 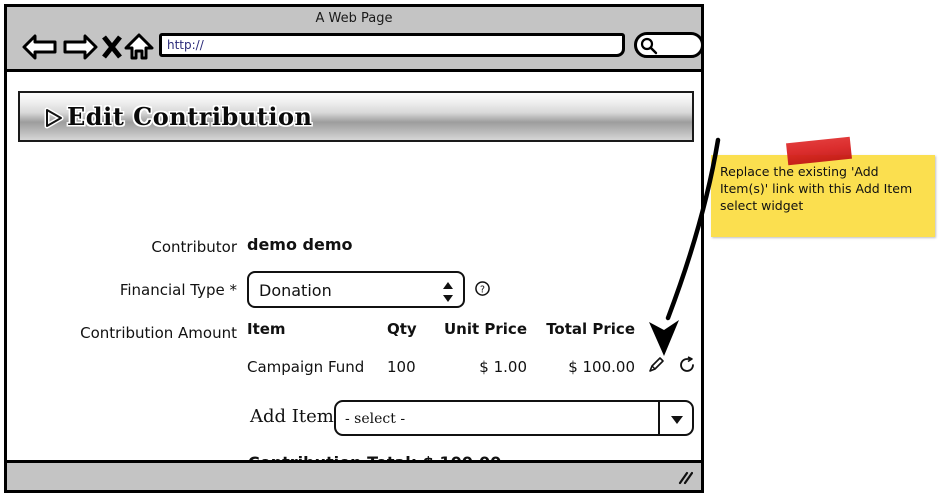 I want to click on pencil-icon, so click(x=656, y=365).